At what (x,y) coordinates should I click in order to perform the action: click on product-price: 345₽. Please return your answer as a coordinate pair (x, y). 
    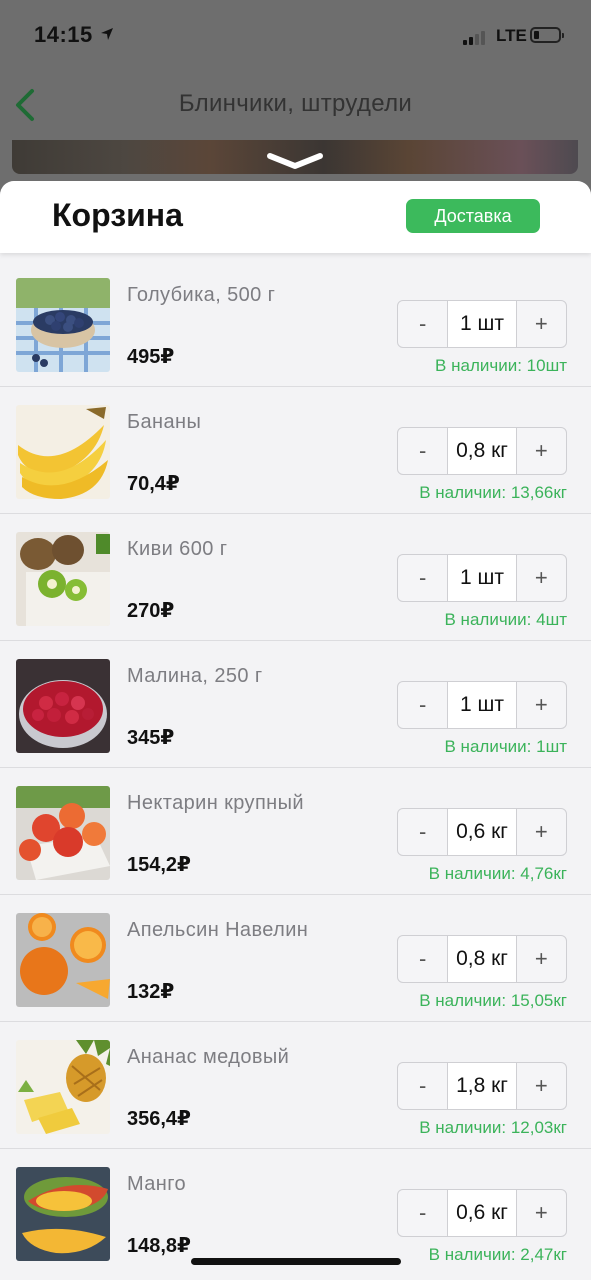
    Looking at the image, I should click on (151, 738).